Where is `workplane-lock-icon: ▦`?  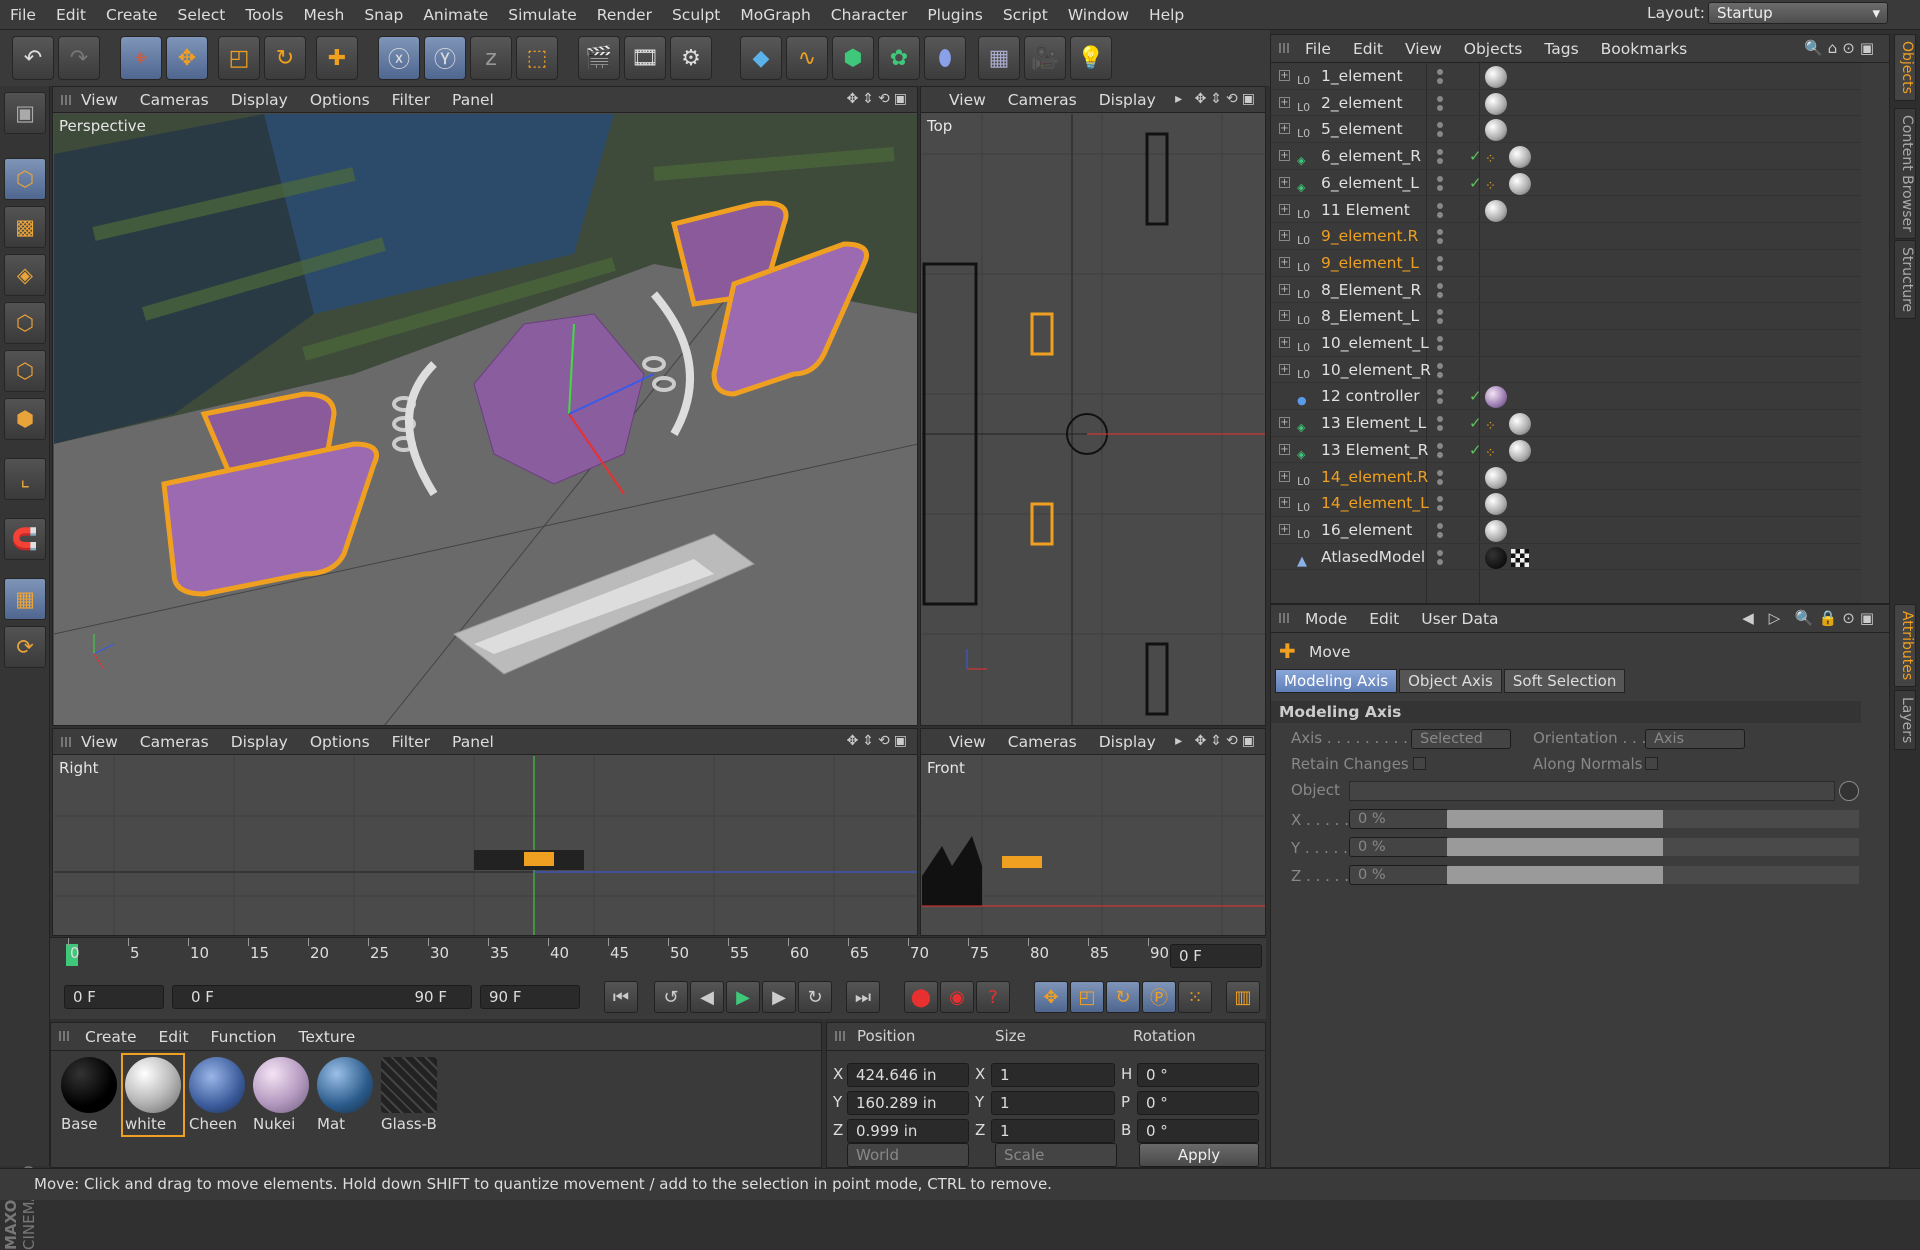
workplane-lock-icon: ▦ is located at coordinates (25, 599).